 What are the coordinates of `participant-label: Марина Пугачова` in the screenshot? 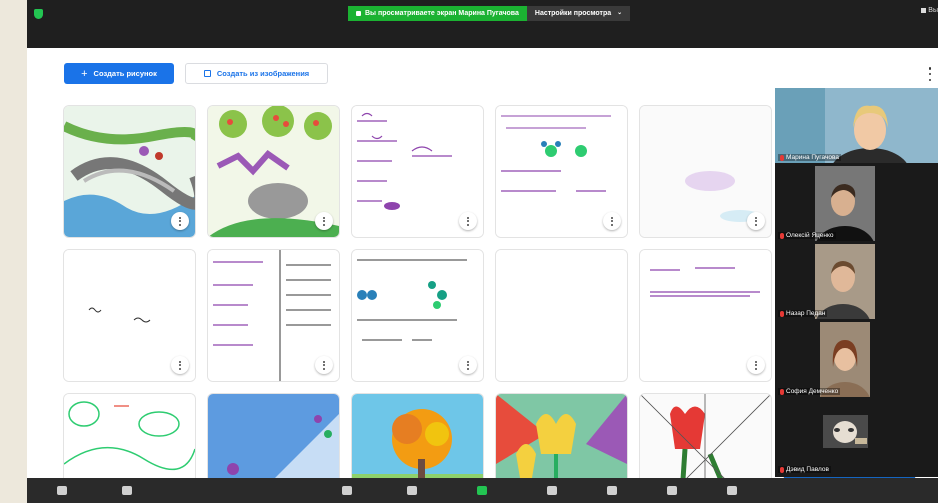 It's located at (809, 157).